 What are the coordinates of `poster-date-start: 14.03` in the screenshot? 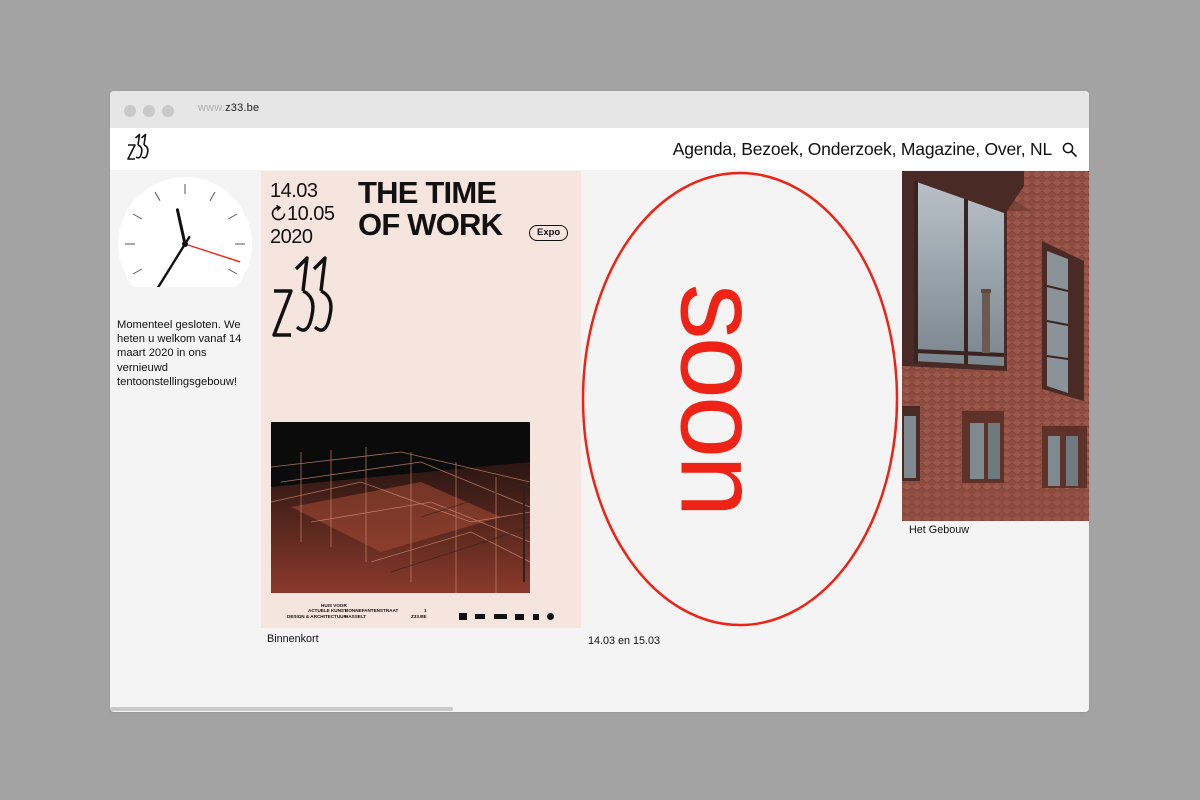 It's located at (294, 191).